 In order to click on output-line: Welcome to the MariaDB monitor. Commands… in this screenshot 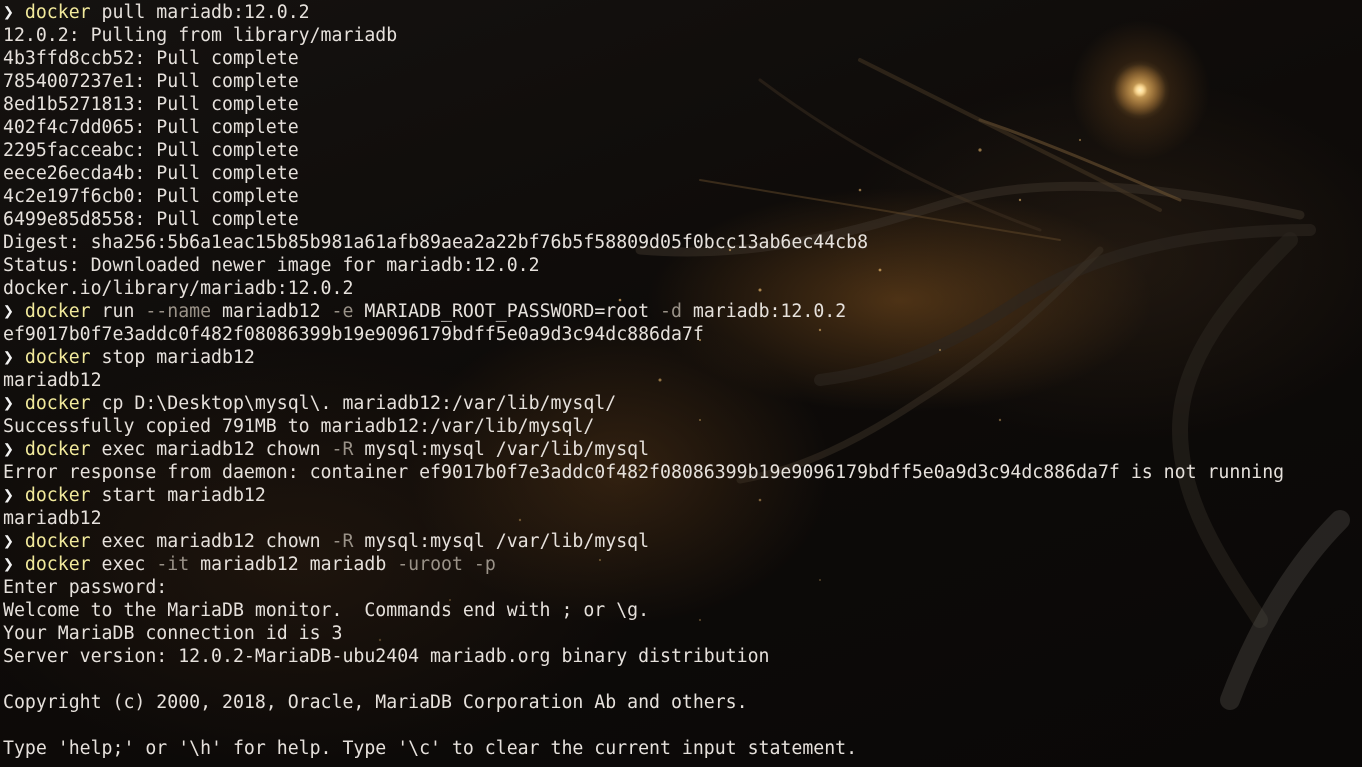, I will do `click(682, 610)`.